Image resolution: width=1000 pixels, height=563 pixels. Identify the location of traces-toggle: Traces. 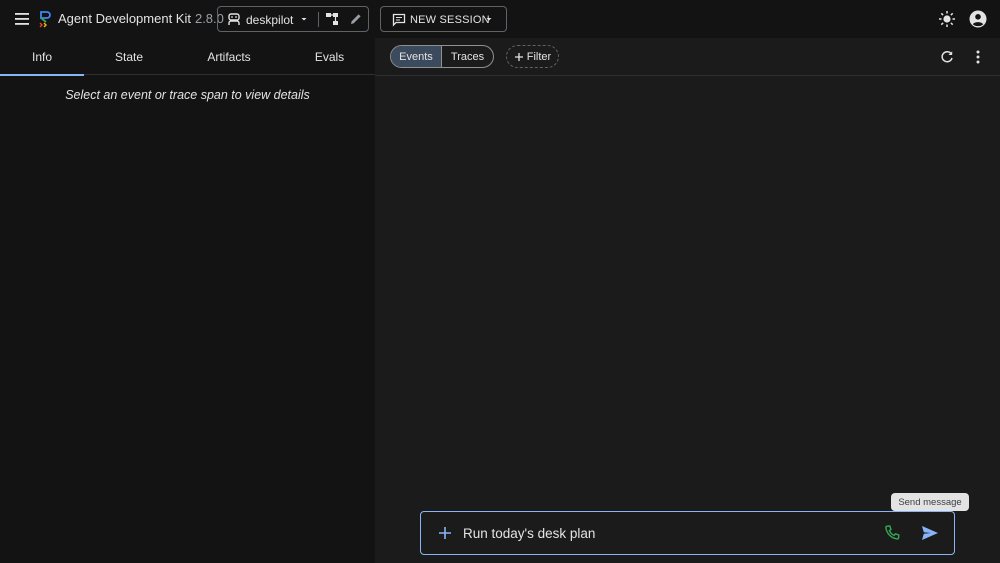
(467, 56).